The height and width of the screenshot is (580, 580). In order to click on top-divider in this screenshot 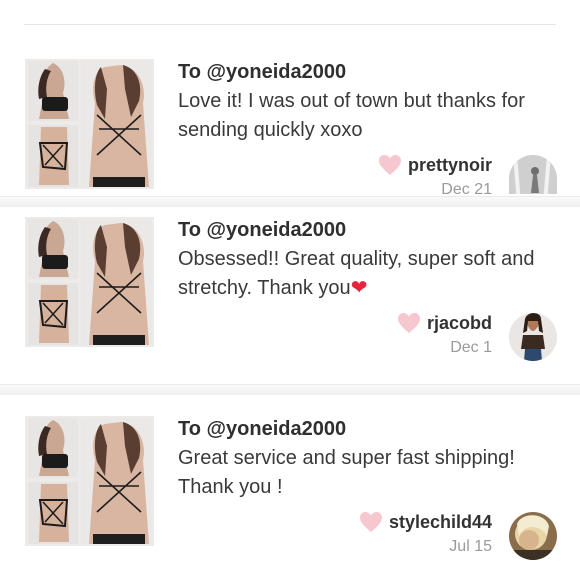, I will do `click(290, 24)`.